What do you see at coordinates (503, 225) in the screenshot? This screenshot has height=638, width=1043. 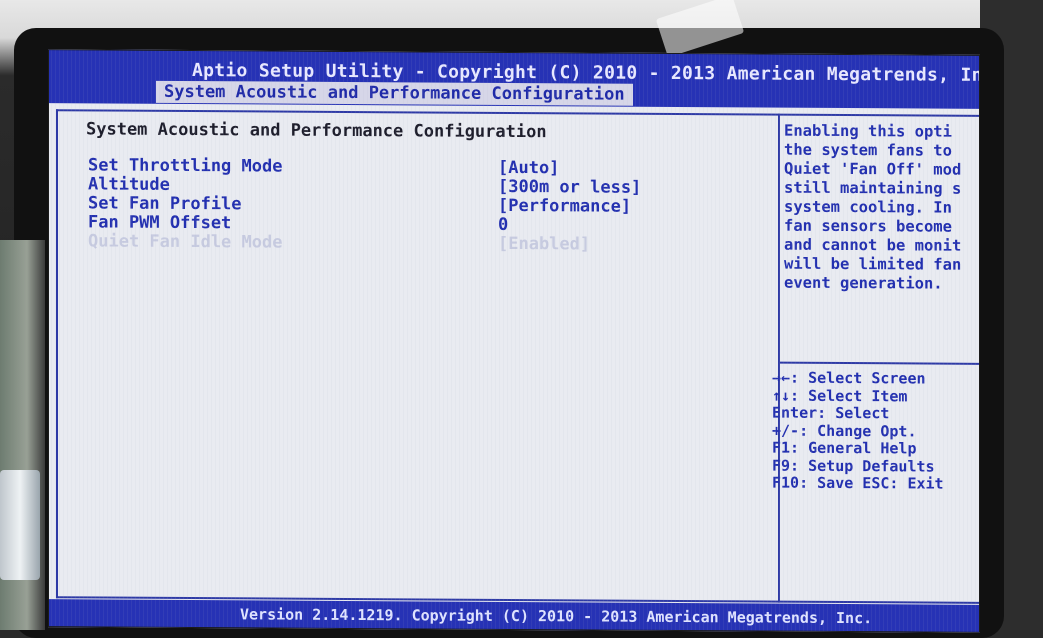 I see `setting-value: 0` at bounding box center [503, 225].